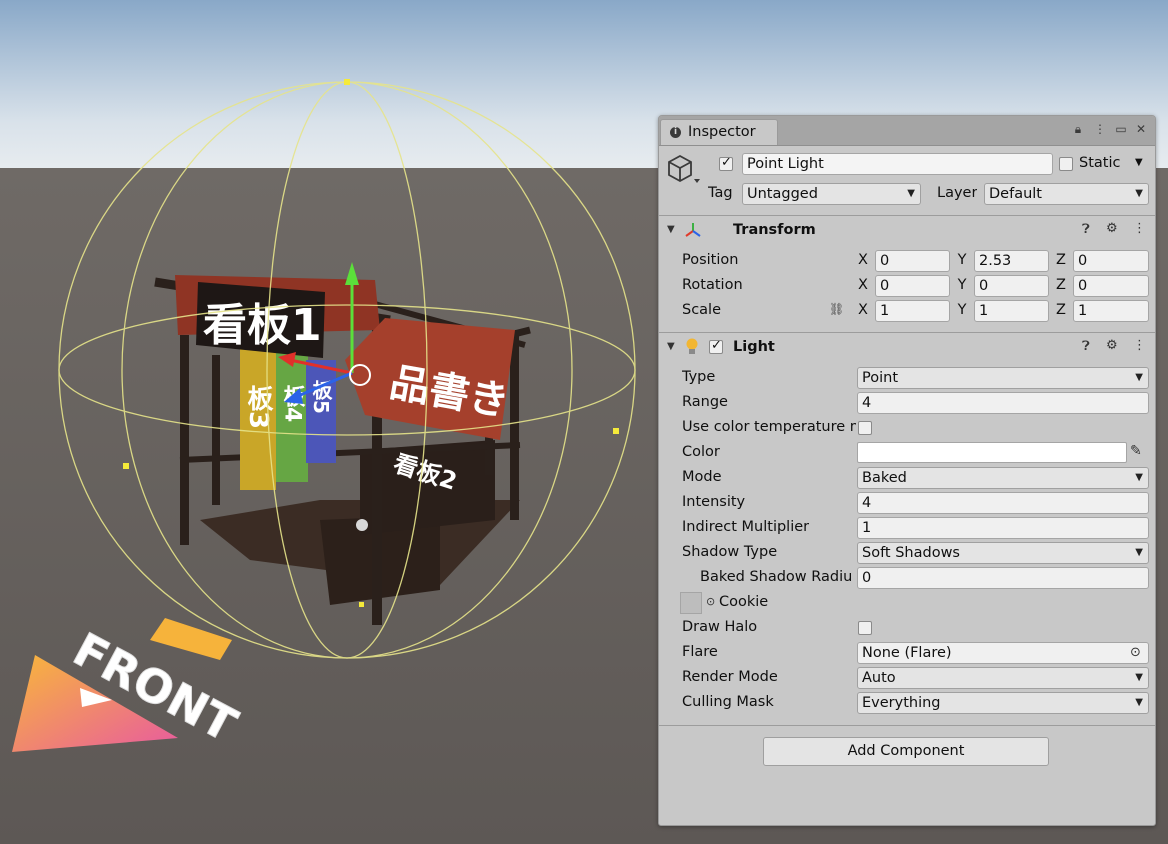 The image size is (1168, 844). What do you see at coordinates (746, 527) in the screenshot?
I see `indirect-multiplier-label: Indirect Multiplier` at bounding box center [746, 527].